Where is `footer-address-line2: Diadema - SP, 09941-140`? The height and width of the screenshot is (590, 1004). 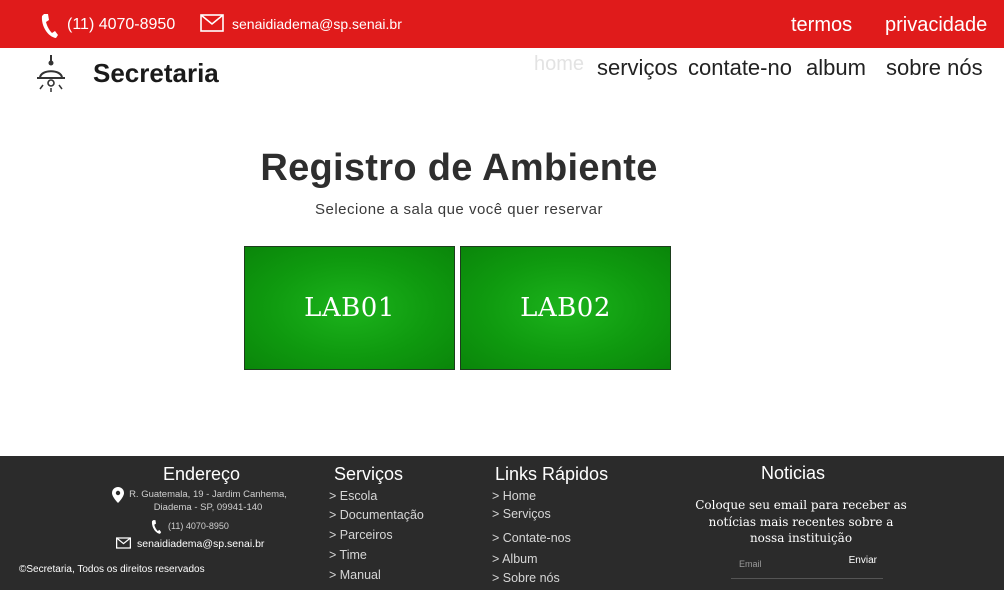 footer-address-line2: Diadema - SP, 09941-140 is located at coordinates (208, 507).